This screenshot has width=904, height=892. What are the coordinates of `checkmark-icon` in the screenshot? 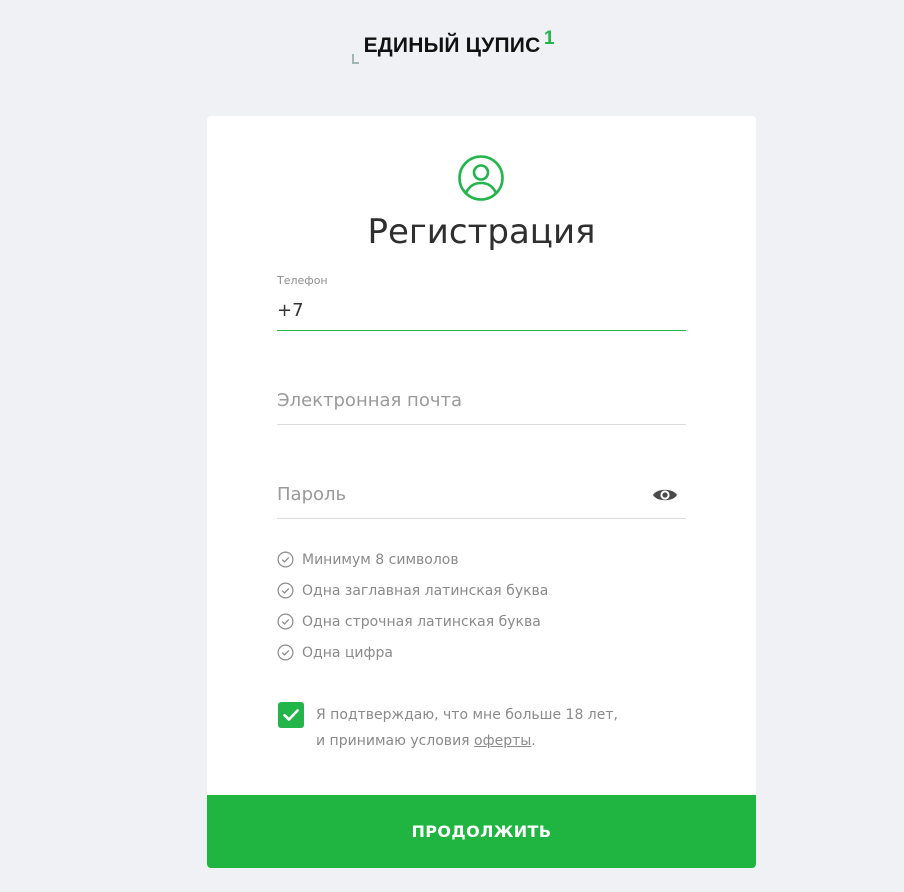 It's located at (291, 715).